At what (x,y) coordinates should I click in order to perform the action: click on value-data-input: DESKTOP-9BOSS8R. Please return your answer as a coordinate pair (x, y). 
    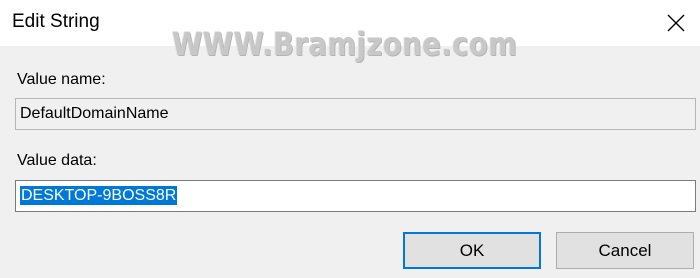
    Looking at the image, I should click on (355, 196).